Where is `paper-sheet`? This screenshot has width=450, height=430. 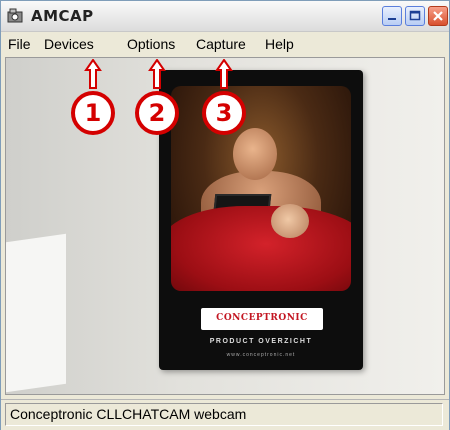
paper-sheet is located at coordinates (36, 313).